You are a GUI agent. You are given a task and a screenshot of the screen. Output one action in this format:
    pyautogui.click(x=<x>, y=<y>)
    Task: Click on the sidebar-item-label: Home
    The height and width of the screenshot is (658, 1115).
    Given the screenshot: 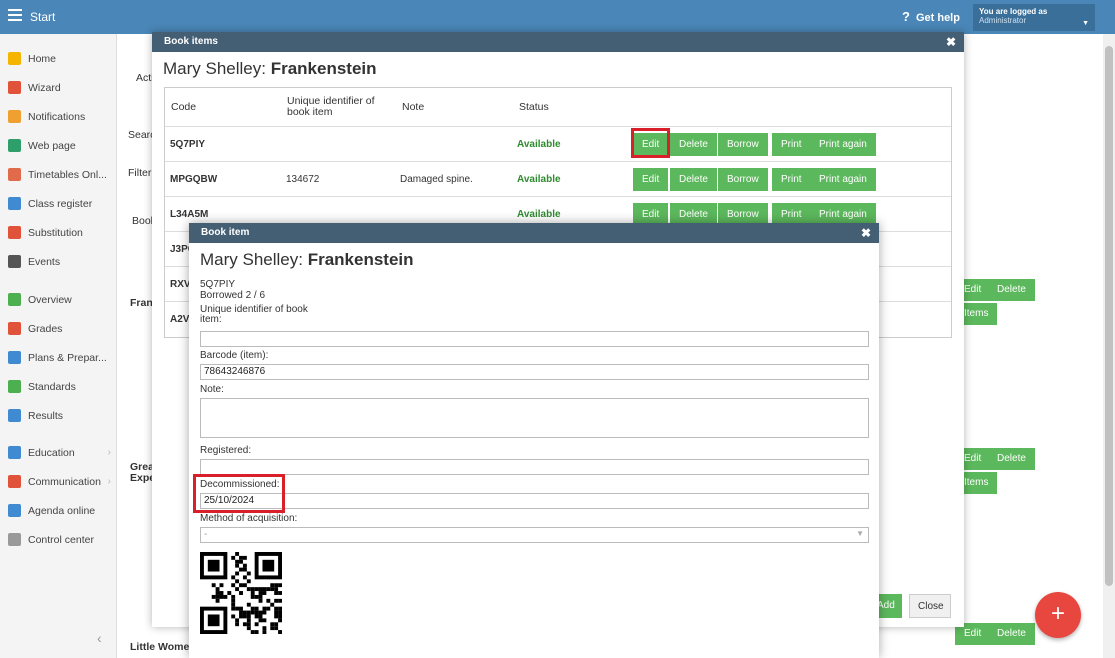 What is the action you would take?
    pyautogui.click(x=42, y=59)
    